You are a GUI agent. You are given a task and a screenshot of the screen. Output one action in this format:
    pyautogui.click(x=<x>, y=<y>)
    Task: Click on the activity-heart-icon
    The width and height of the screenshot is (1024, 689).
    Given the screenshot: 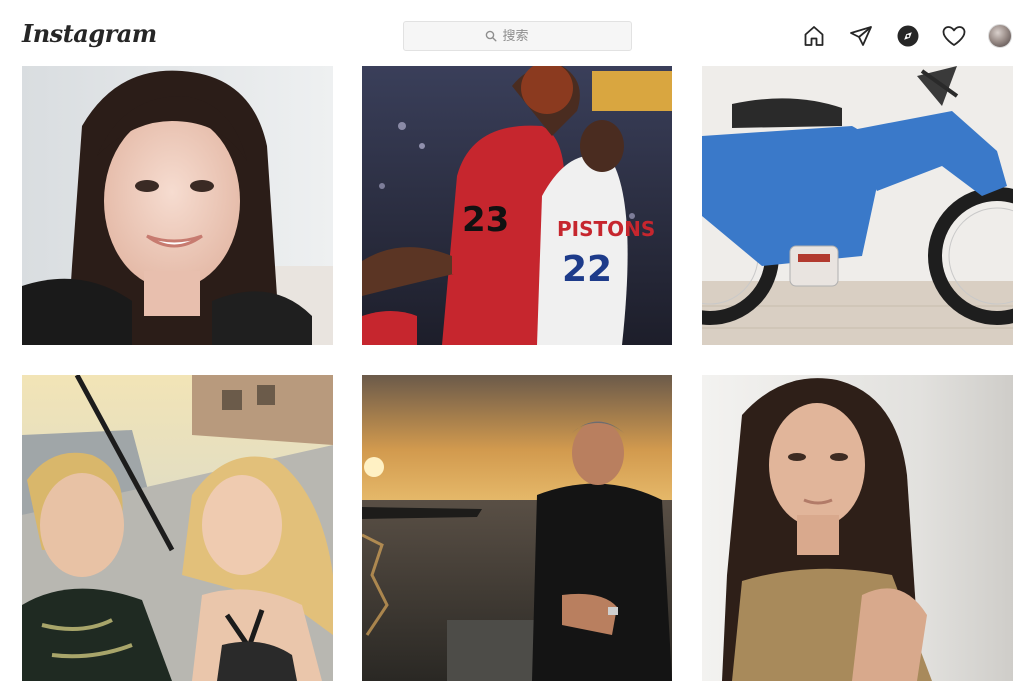 What is the action you would take?
    pyautogui.click(x=954, y=36)
    